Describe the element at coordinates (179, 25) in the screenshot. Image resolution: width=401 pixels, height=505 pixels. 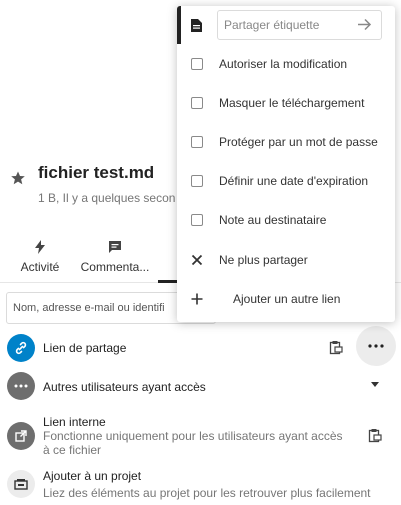
I see `popover-active-accent` at that location.